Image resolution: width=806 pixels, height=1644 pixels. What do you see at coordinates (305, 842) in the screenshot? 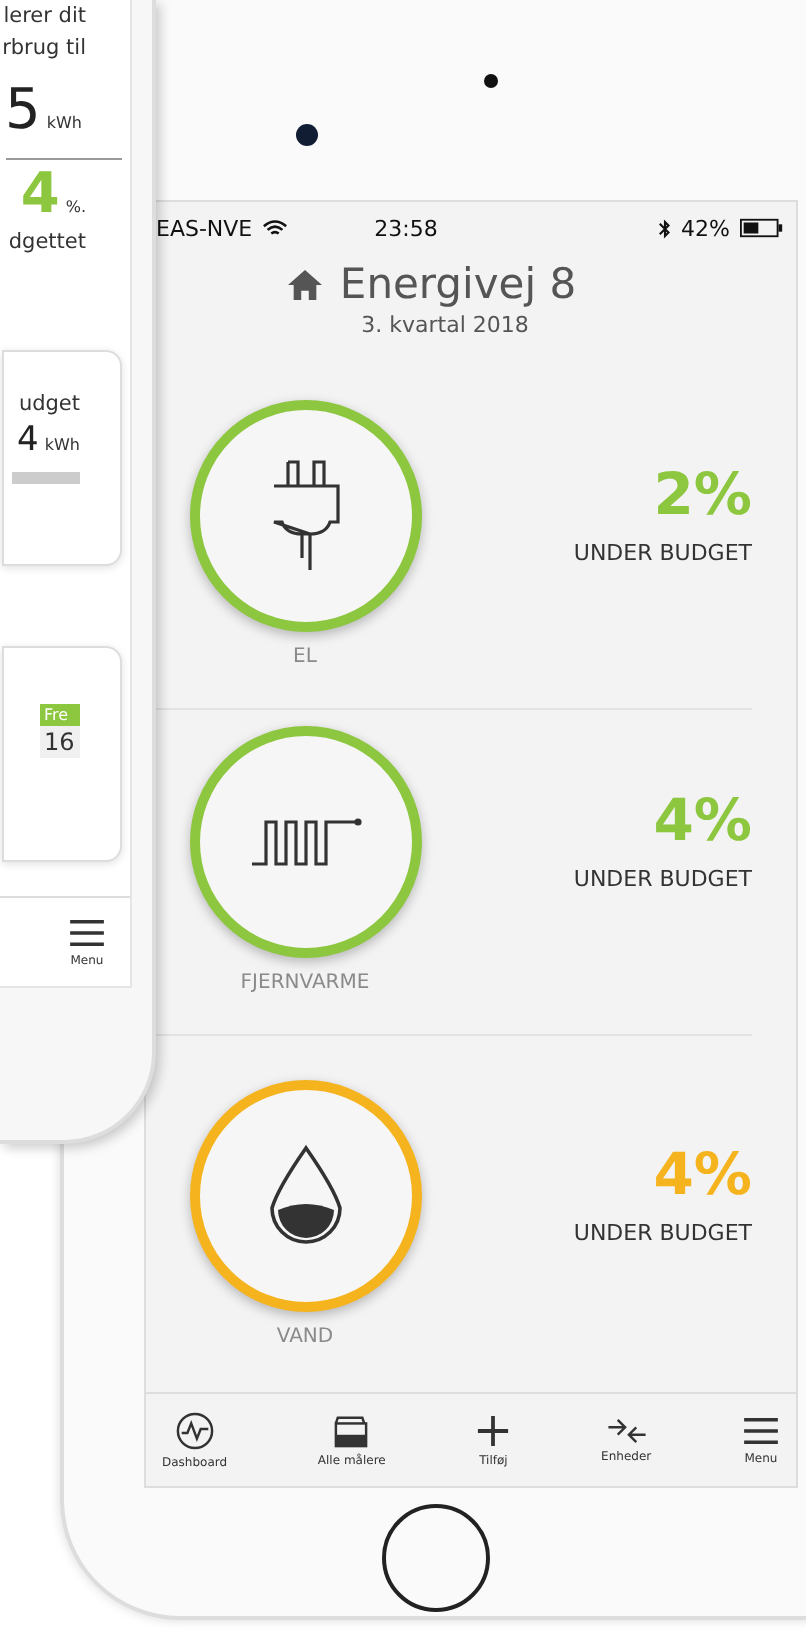
I see `heating-coil-icon` at bounding box center [305, 842].